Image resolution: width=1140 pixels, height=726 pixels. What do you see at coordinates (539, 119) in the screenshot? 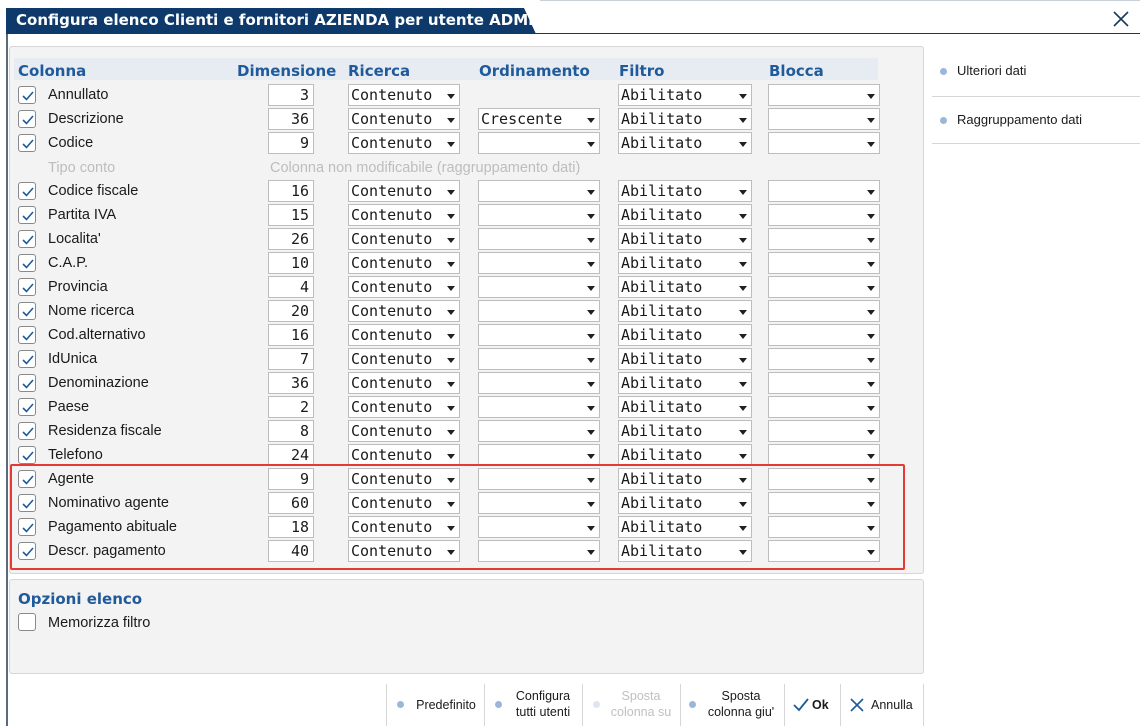
I see `ordinamento-select: Crescente` at bounding box center [539, 119].